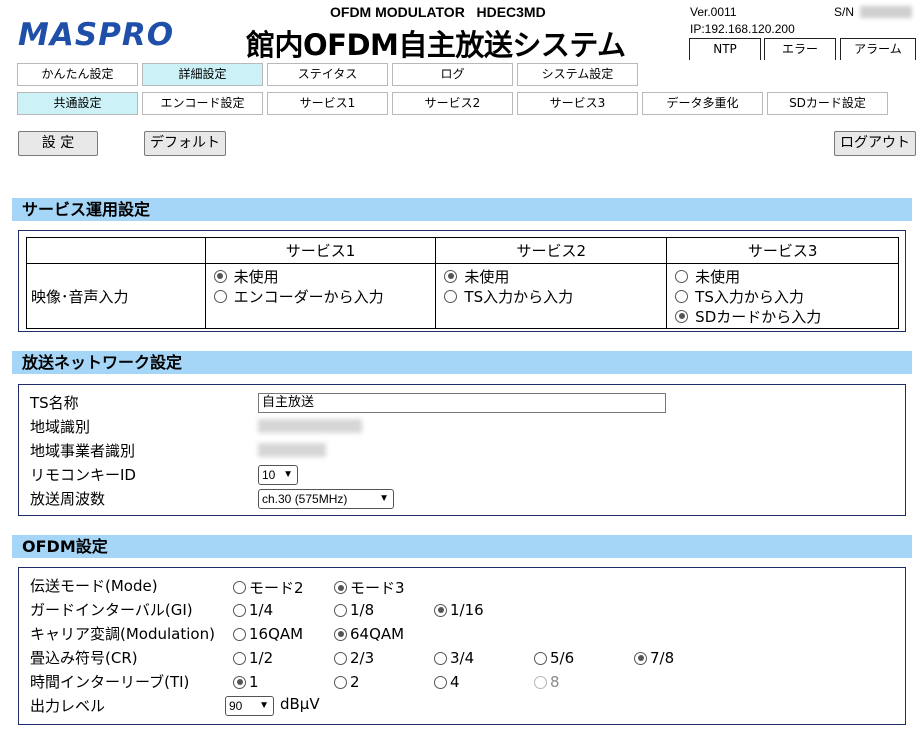 The width and height of the screenshot is (923, 732). Describe the element at coordinates (84, 658) in the screenshot. I see `cr-label: 畳込み符号(CR)` at that location.